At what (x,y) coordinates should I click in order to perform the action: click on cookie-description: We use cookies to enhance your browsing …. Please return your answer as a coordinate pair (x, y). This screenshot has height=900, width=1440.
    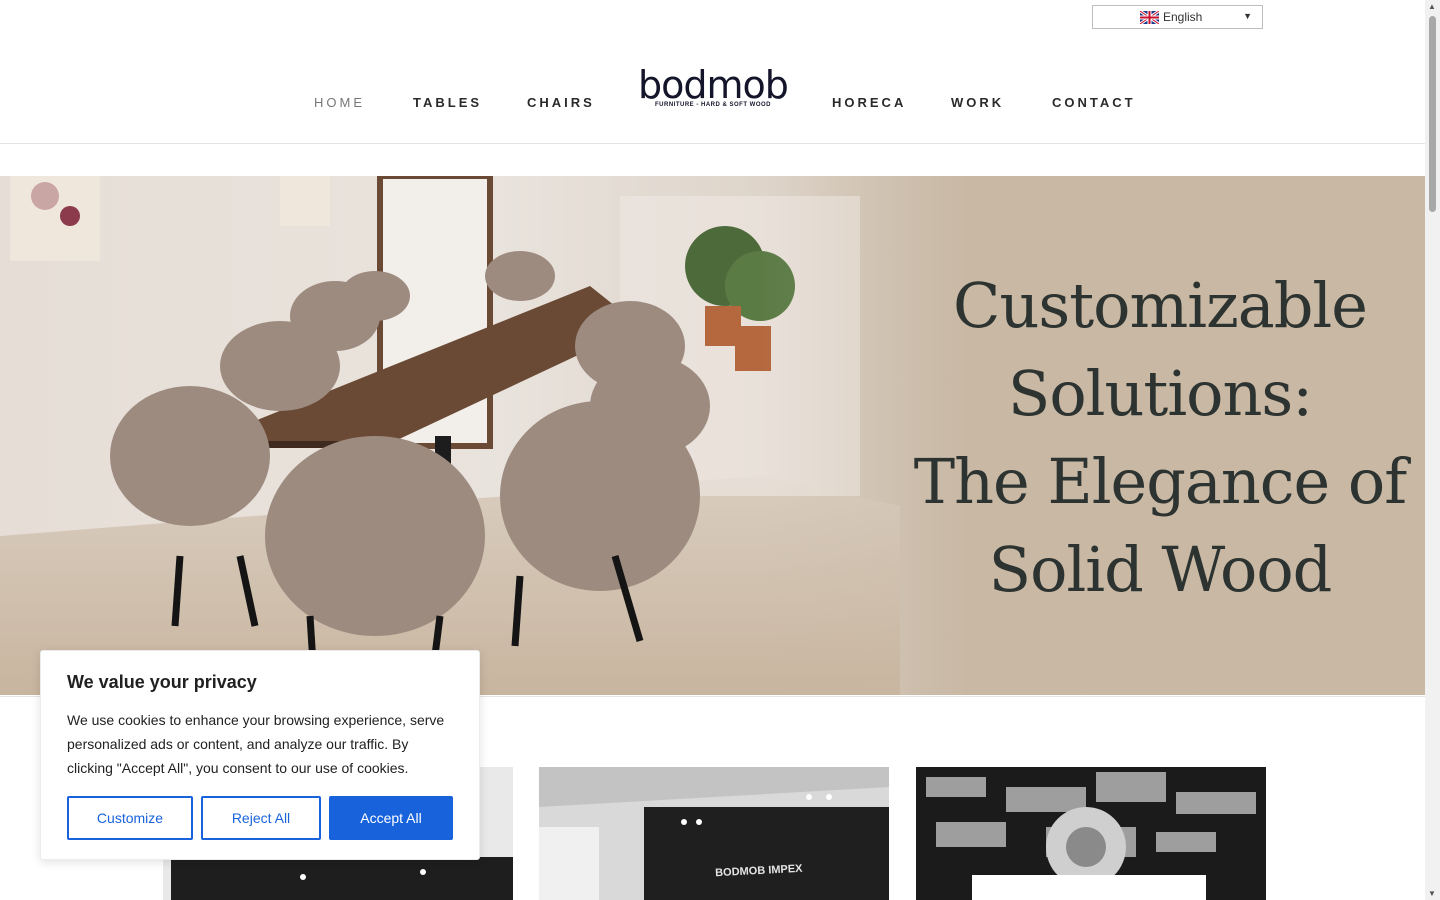
    Looking at the image, I should click on (256, 744).